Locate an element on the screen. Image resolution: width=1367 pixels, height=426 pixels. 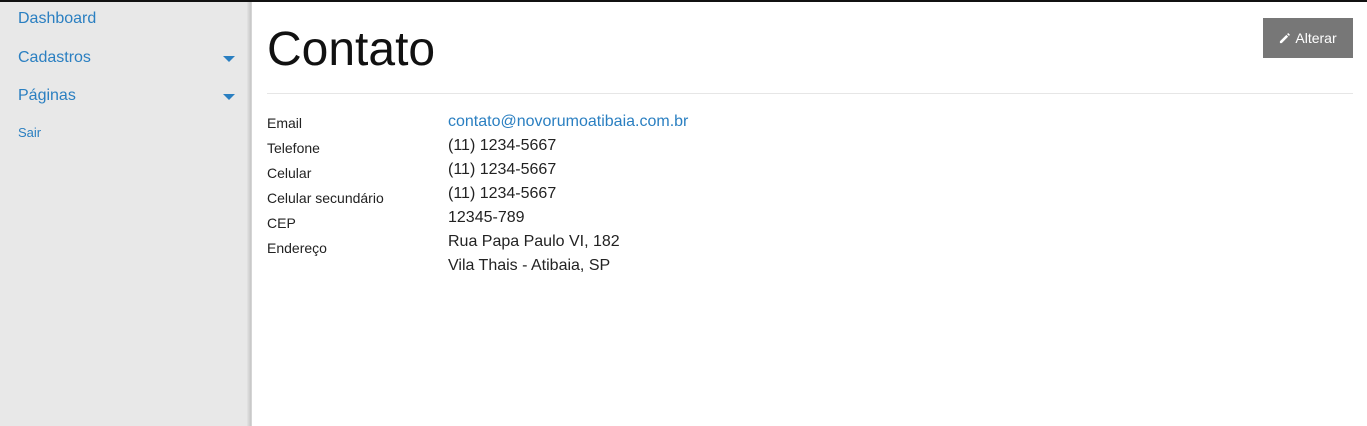
sidebar-item-paginas: Páginas is located at coordinates (129, 96).